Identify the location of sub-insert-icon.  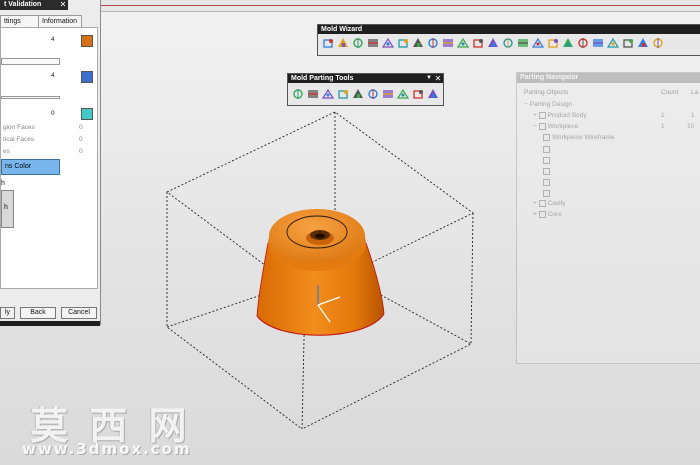
(507, 42).